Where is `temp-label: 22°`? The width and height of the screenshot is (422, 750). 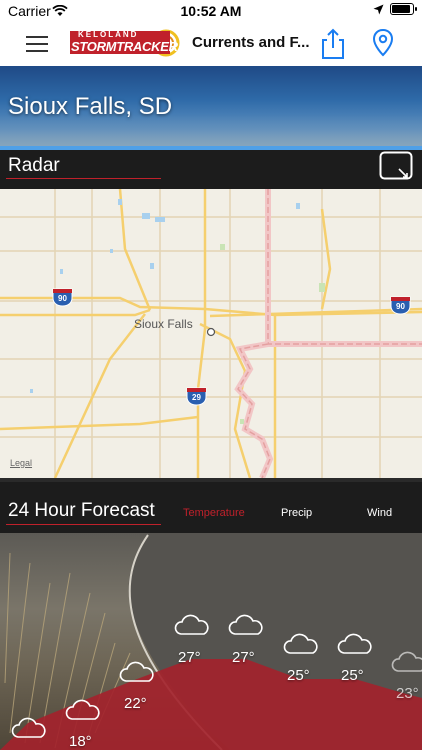
temp-label: 22° is located at coordinates (135, 703).